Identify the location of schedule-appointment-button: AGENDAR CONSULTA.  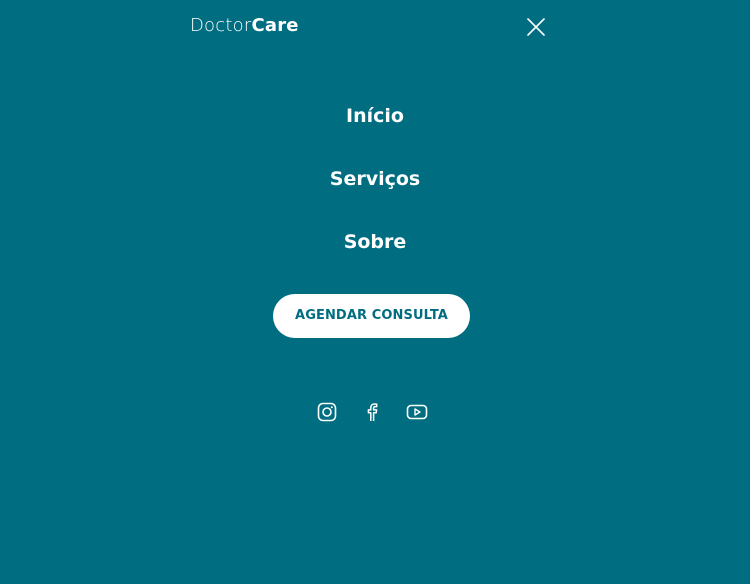
(371, 316).